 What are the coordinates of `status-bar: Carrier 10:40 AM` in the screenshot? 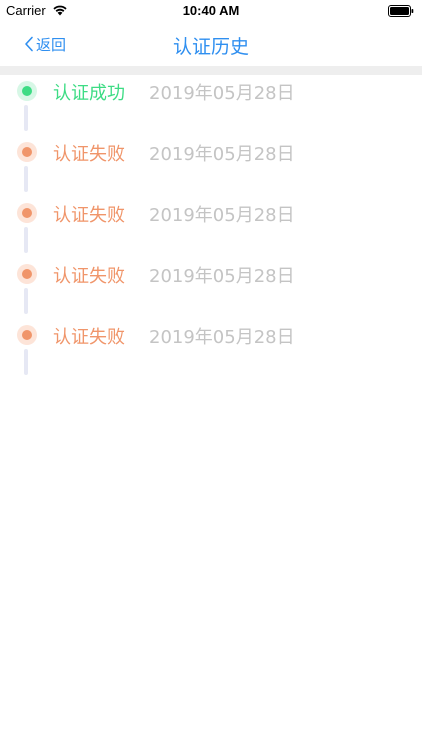 It's located at (211, 11).